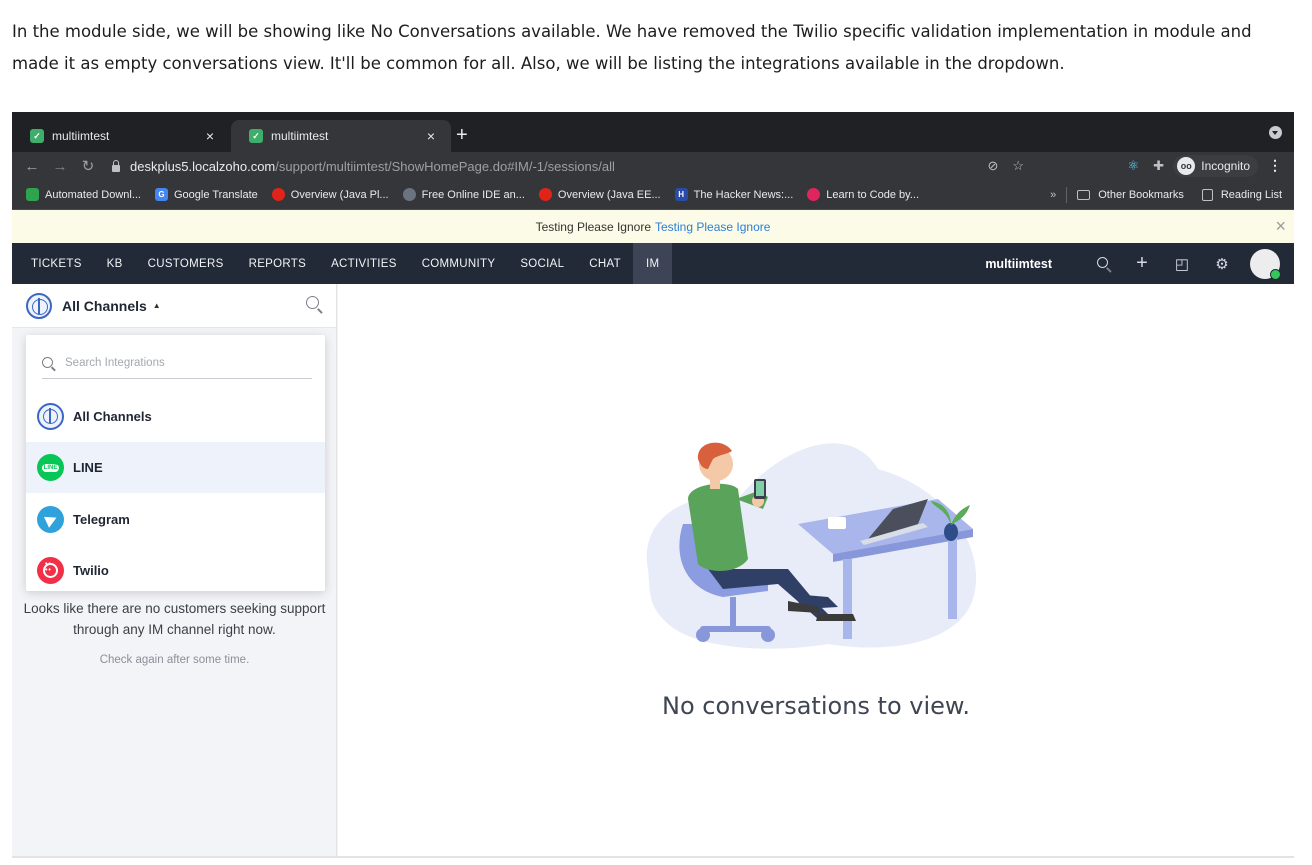 Image resolution: width=1312 pixels, height=865 pixels. I want to click on channel-selector: All Channels ▲, so click(174, 306).